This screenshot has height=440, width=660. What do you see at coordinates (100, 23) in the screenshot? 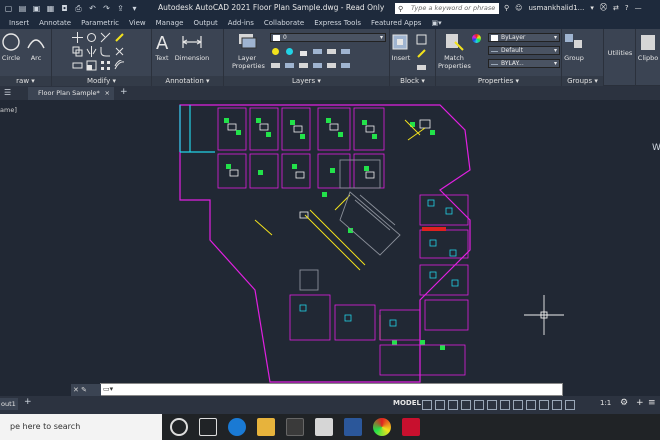
I see `tab-parametric: Parametric` at bounding box center [100, 23].